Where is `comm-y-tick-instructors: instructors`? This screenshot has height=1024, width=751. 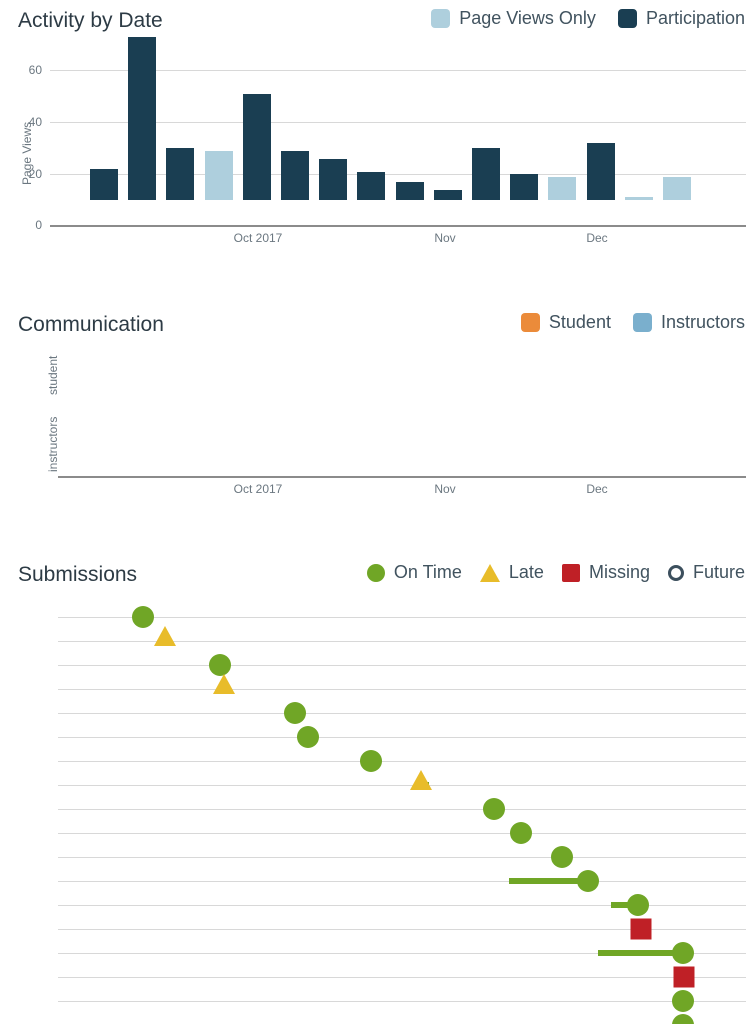
comm-y-tick-instructors: instructors is located at coordinates (53, 444).